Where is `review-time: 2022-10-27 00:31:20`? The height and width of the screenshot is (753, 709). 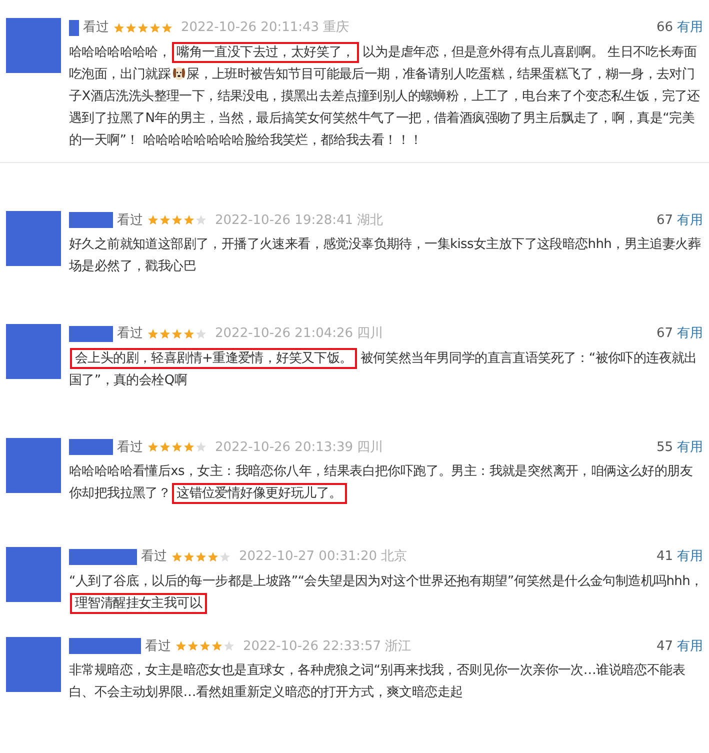 review-time: 2022-10-27 00:31:20 is located at coordinates (308, 557).